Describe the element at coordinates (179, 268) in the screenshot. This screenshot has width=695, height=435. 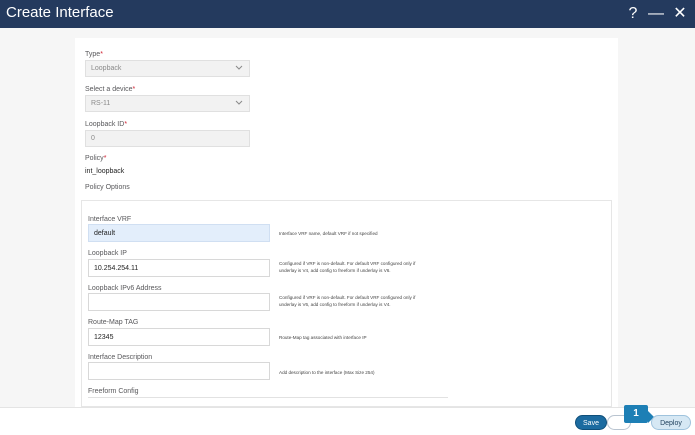
I see `loopback-ip-input: 10.254.254.11` at that location.